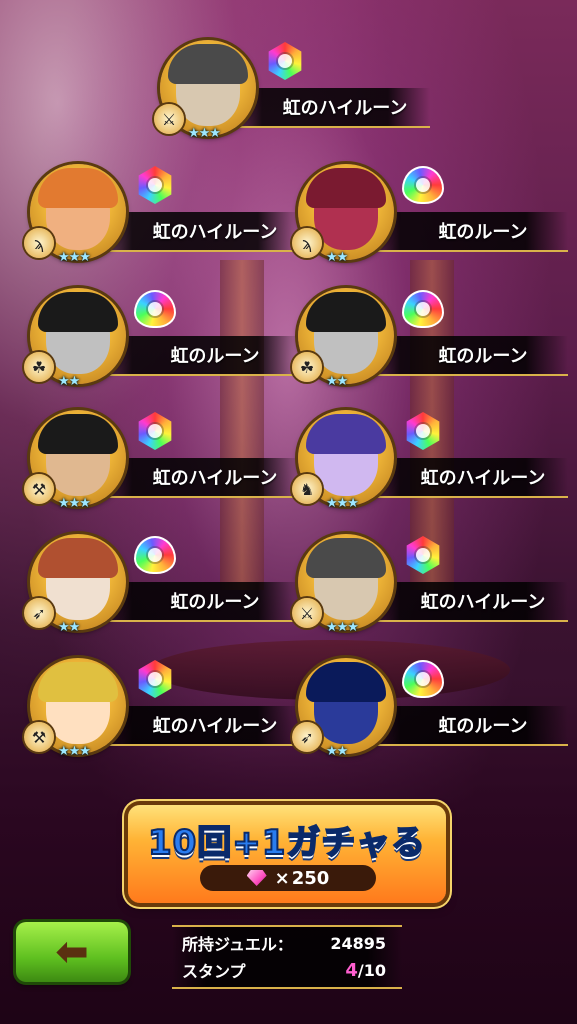 Image resolution: width=577 pixels, height=1024 pixels. I want to click on back-button: ⬅, so click(72, 952).